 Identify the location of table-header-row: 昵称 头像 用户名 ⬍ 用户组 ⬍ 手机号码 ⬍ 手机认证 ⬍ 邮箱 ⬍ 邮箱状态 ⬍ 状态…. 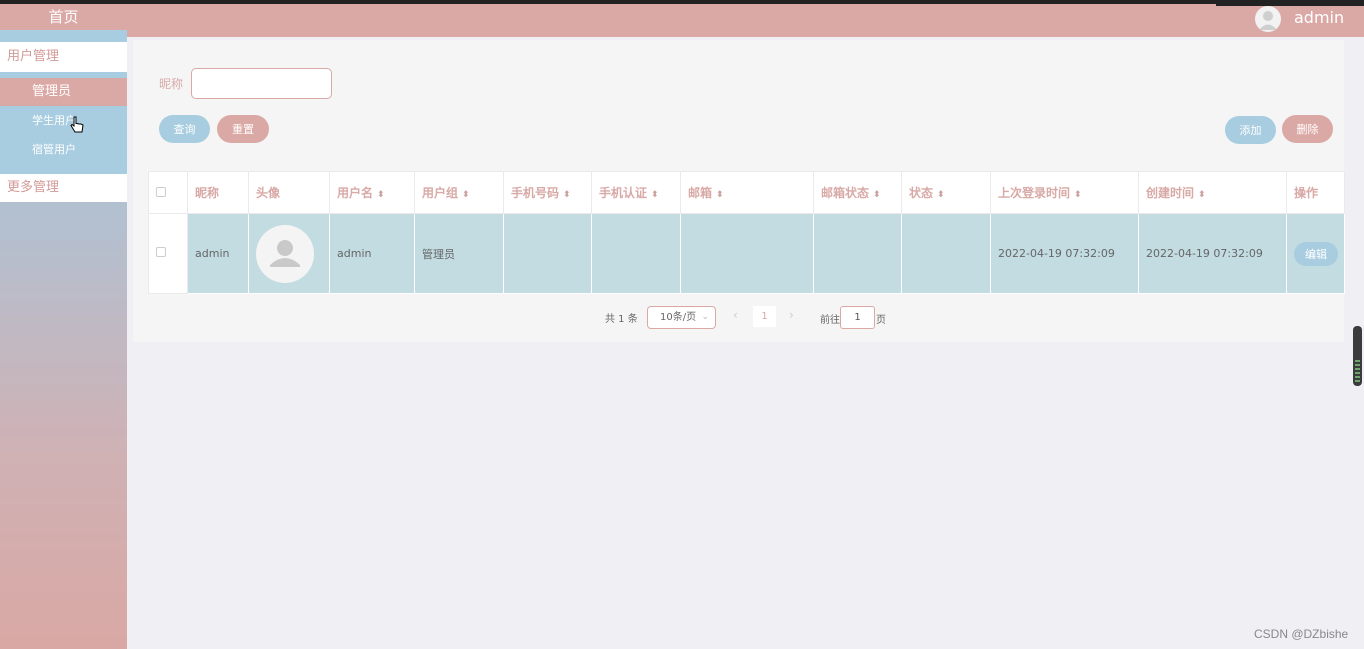
(746, 192).